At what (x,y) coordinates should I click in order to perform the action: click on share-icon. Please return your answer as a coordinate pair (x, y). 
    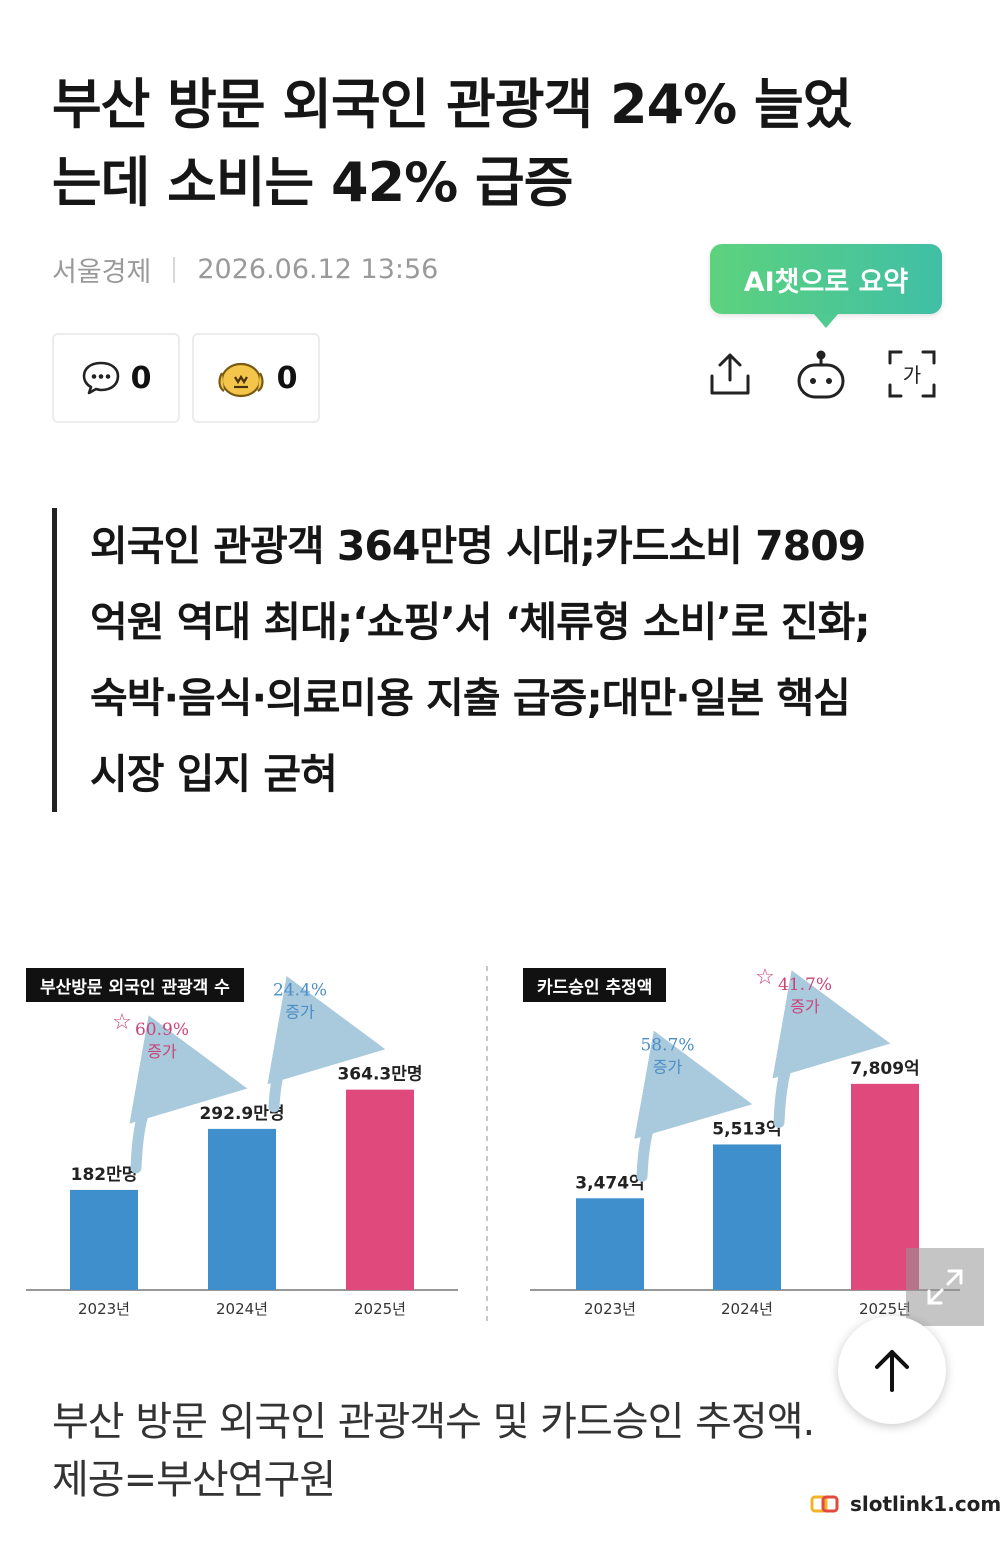
    Looking at the image, I should click on (730, 374).